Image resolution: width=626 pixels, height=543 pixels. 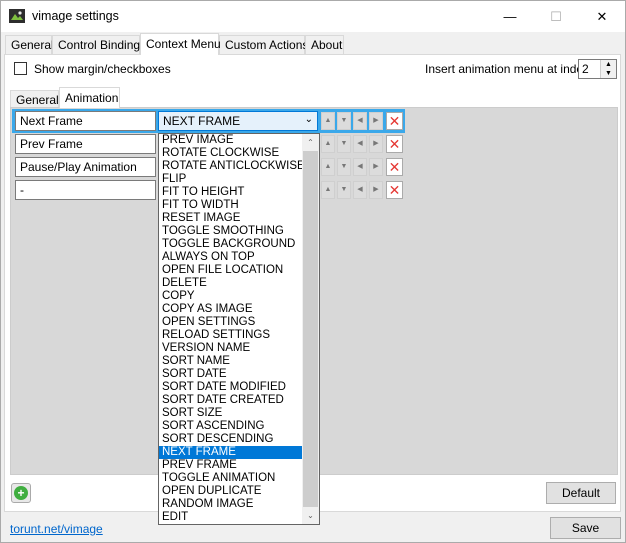 I want to click on dropdown-option: SORT DATE CREATED, so click(x=239, y=400).